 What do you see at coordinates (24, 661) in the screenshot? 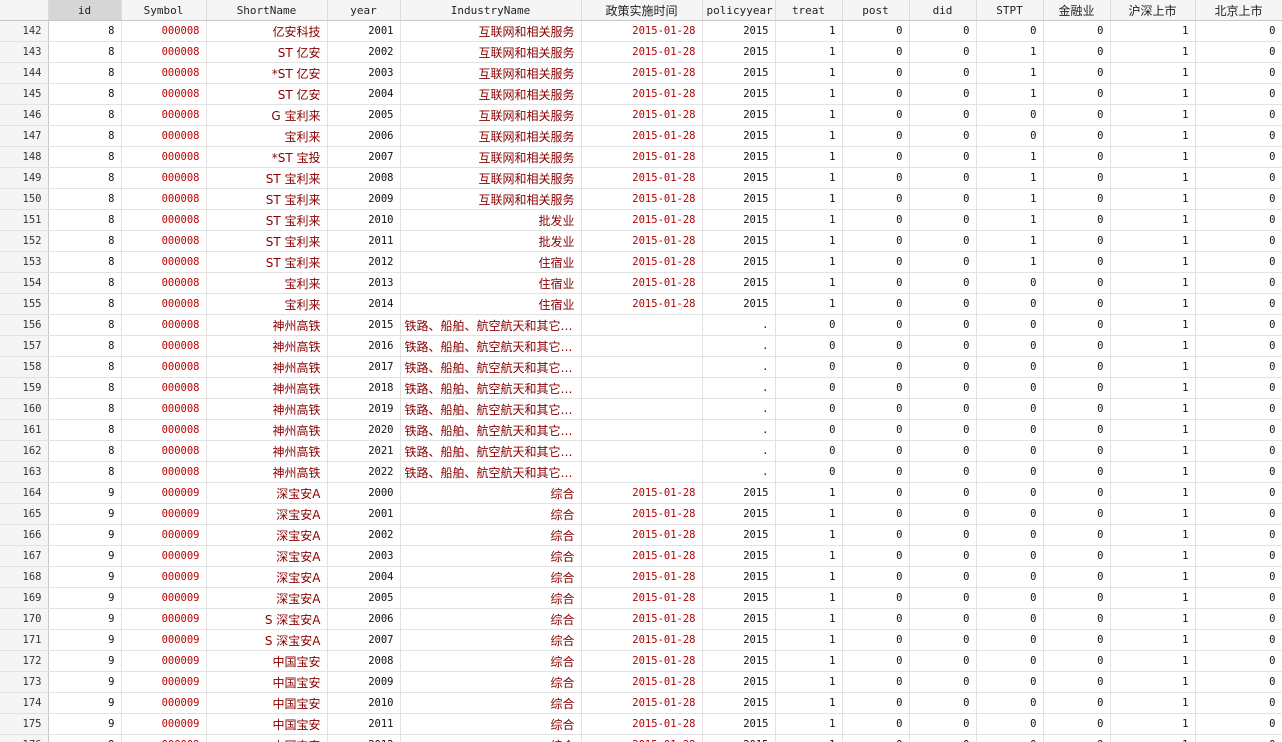
I see `row-number: 172` at bounding box center [24, 661].